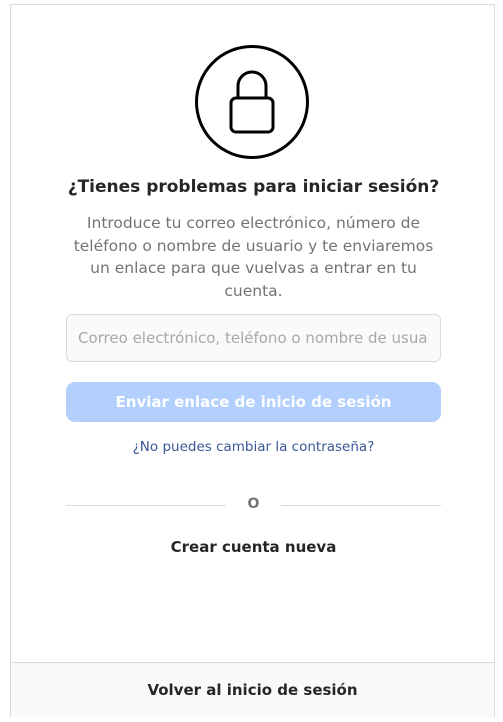 This screenshot has width=503, height=722. What do you see at coordinates (252, 689) in the screenshot?
I see `back-to-login-button: Volver al inicio de sesión` at bounding box center [252, 689].